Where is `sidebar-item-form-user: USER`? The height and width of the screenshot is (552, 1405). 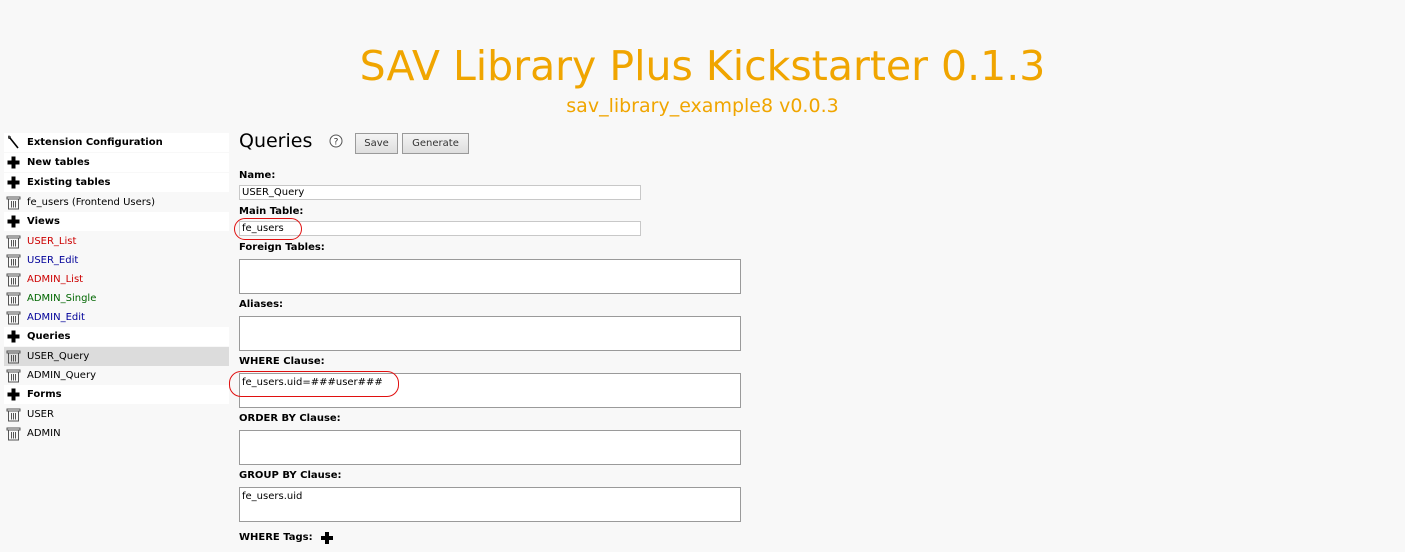 sidebar-item-form-user: USER is located at coordinates (116, 414).